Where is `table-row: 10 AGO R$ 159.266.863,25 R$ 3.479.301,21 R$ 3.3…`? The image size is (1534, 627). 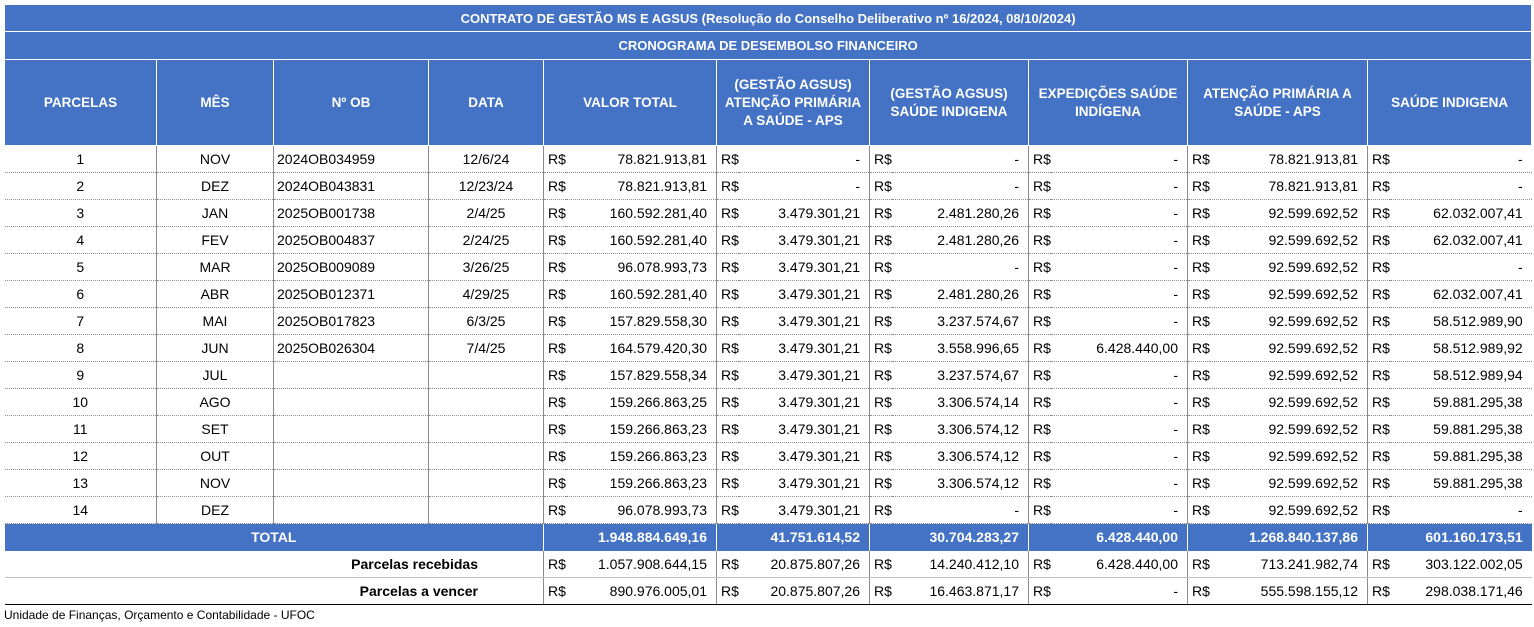 table-row: 10 AGO R$ 159.266.863,25 R$ 3.479.301,21 R$ 3.3… is located at coordinates (768, 402).